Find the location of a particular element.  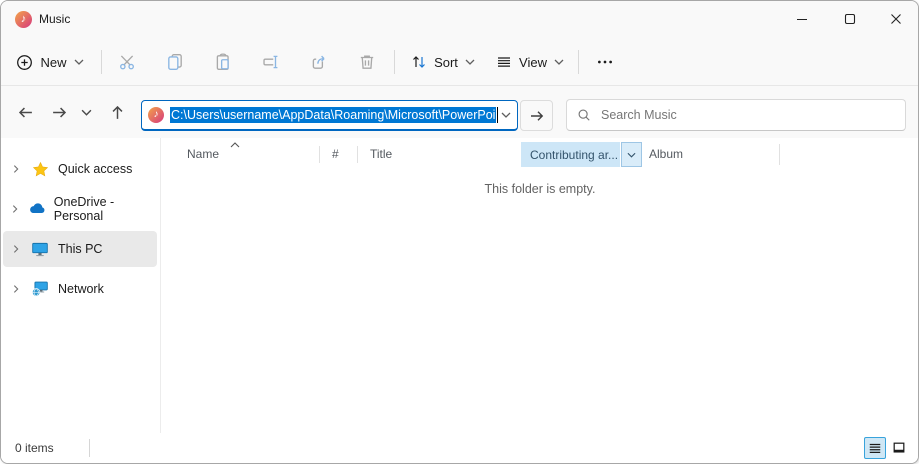

back-button is located at coordinates (25, 112).